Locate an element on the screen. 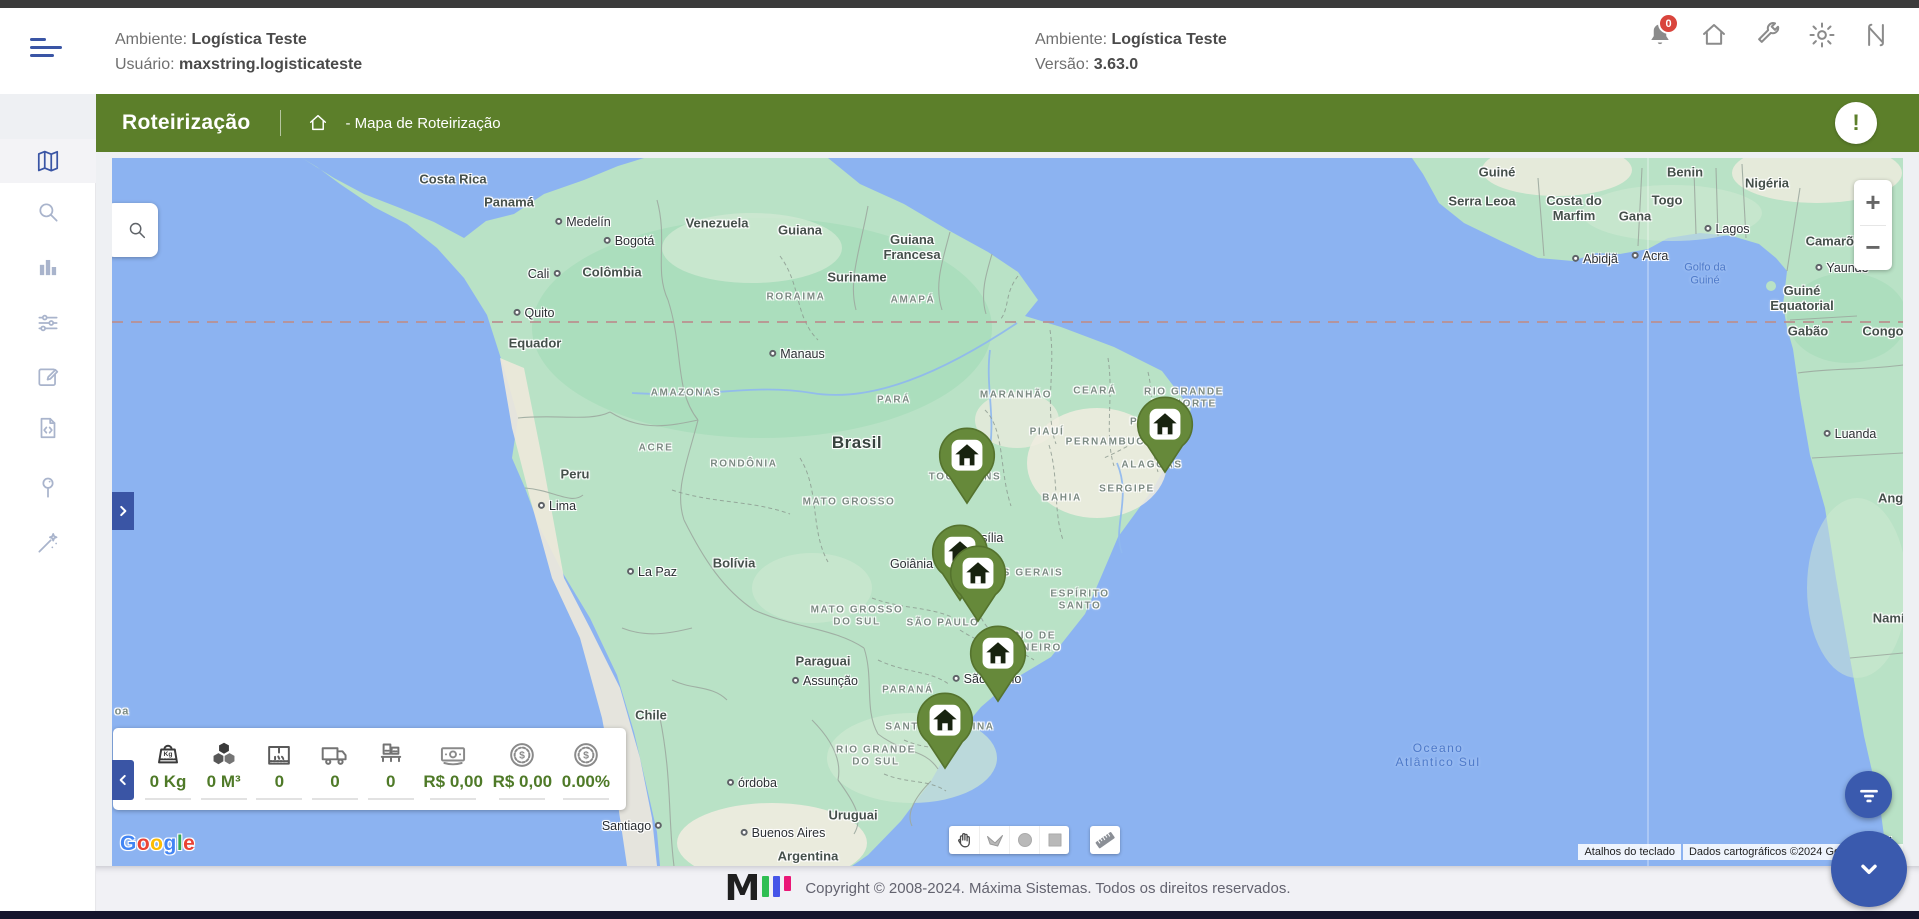 Image resolution: width=1919 pixels, height=919 pixels. map-draw-tools is located at coordinates (1009, 840).